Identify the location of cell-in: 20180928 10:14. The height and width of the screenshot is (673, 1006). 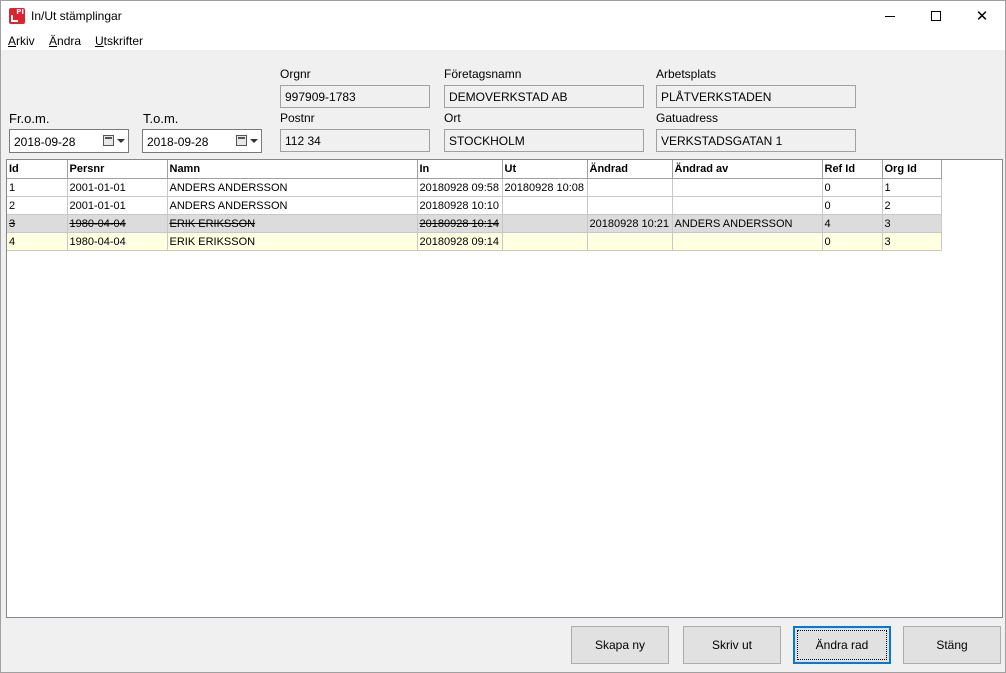
(460, 223).